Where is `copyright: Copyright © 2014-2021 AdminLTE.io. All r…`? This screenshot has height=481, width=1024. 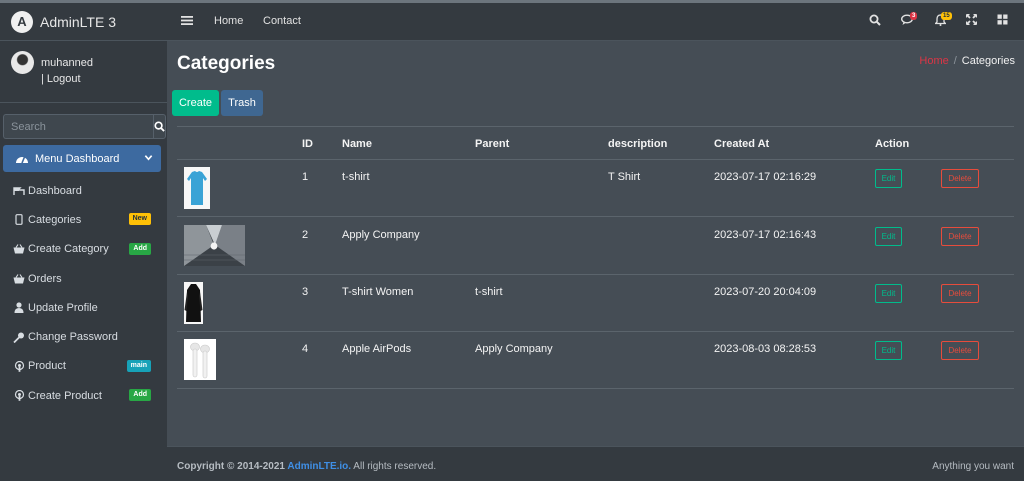 copyright: Copyright © 2014-2021 AdminLTE.io. All r… is located at coordinates (306, 466).